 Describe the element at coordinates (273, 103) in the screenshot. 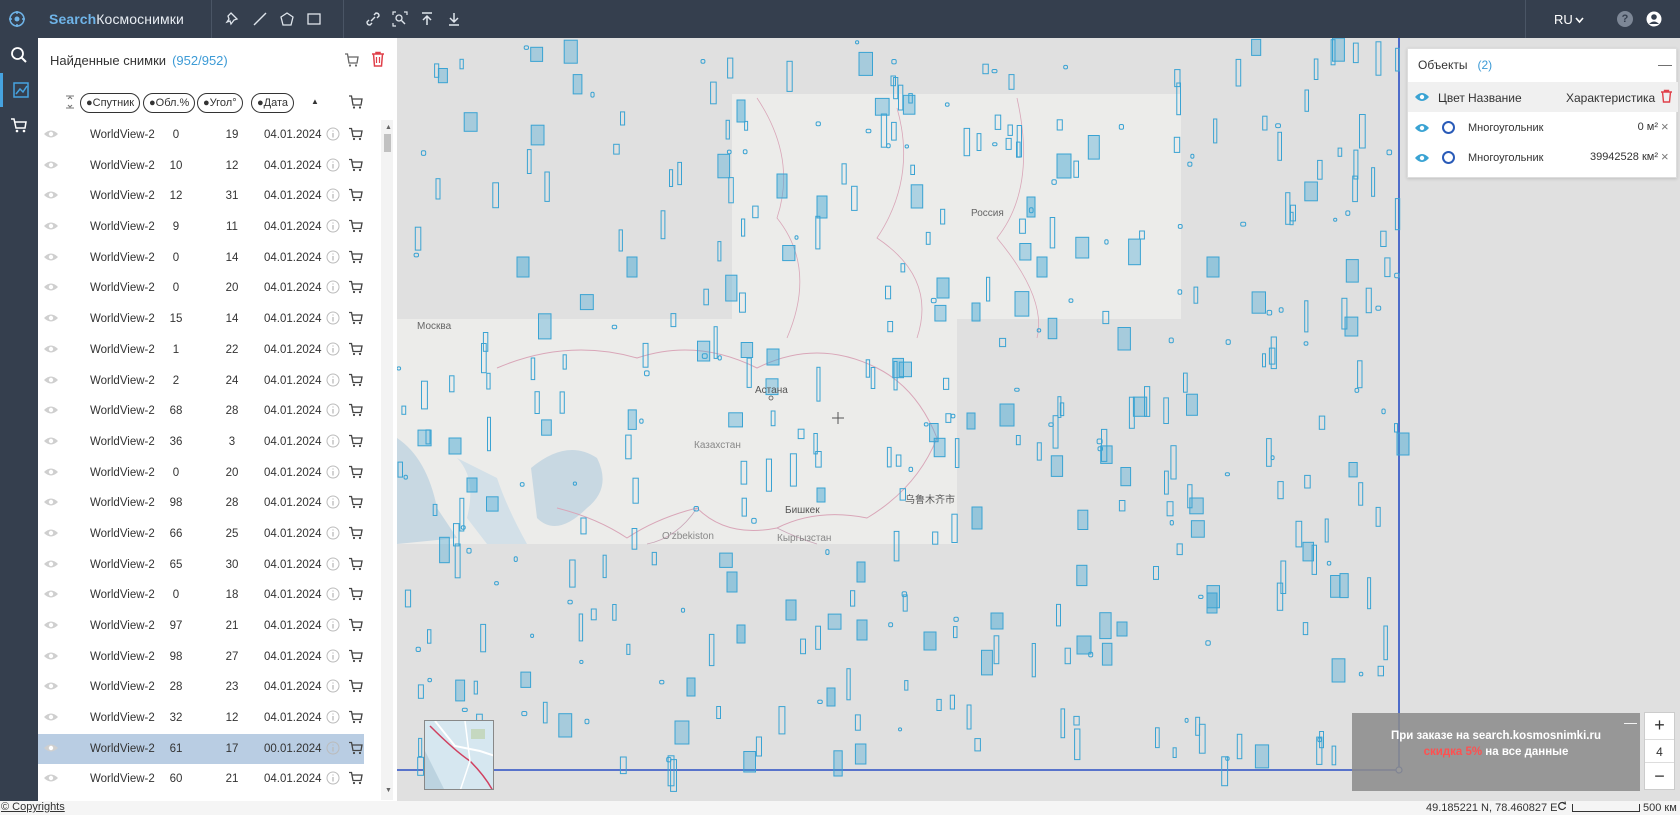

I see `sort-date-button: ●Дата` at that location.